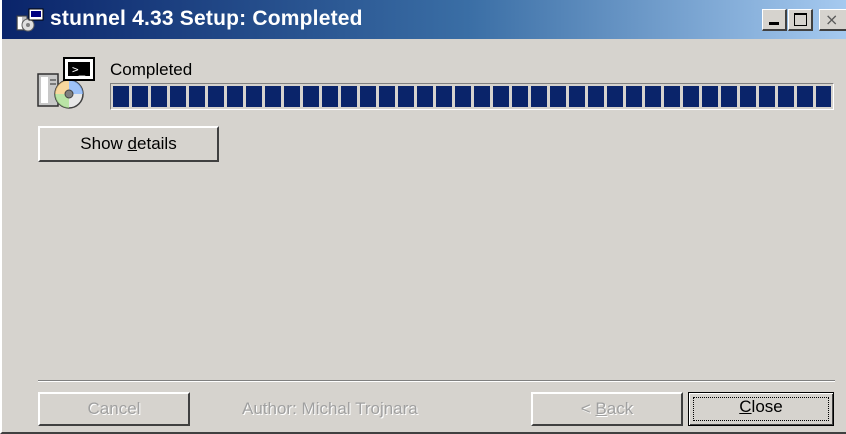 This screenshot has height=434, width=846. I want to click on maximize-button, so click(800, 20).